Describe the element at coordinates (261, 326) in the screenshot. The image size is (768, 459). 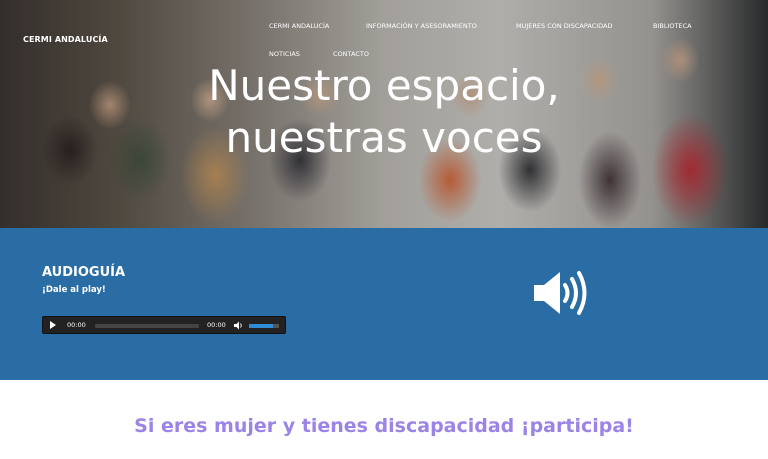
I see `volume-level` at that location.